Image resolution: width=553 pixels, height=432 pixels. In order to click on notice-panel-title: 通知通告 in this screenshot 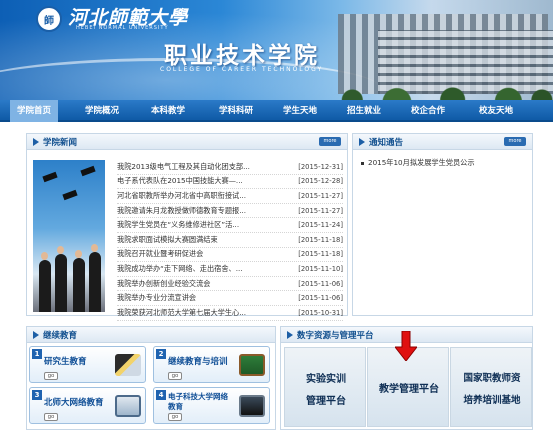, I will do `click(386, 143)`.